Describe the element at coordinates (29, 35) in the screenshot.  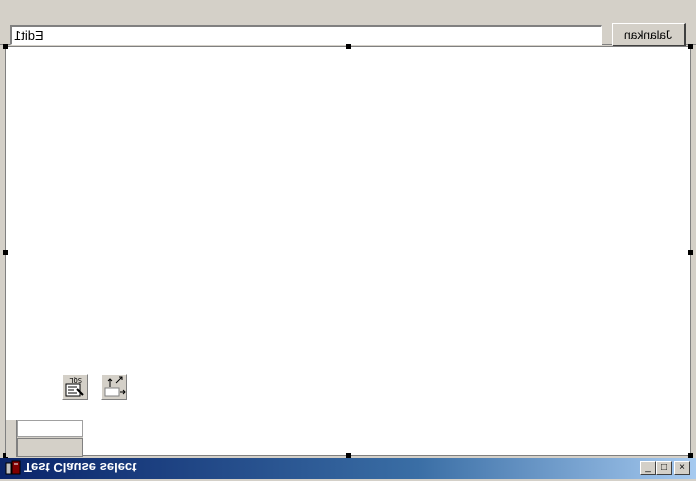
I see `edit-field-text: Edit1` at that location.